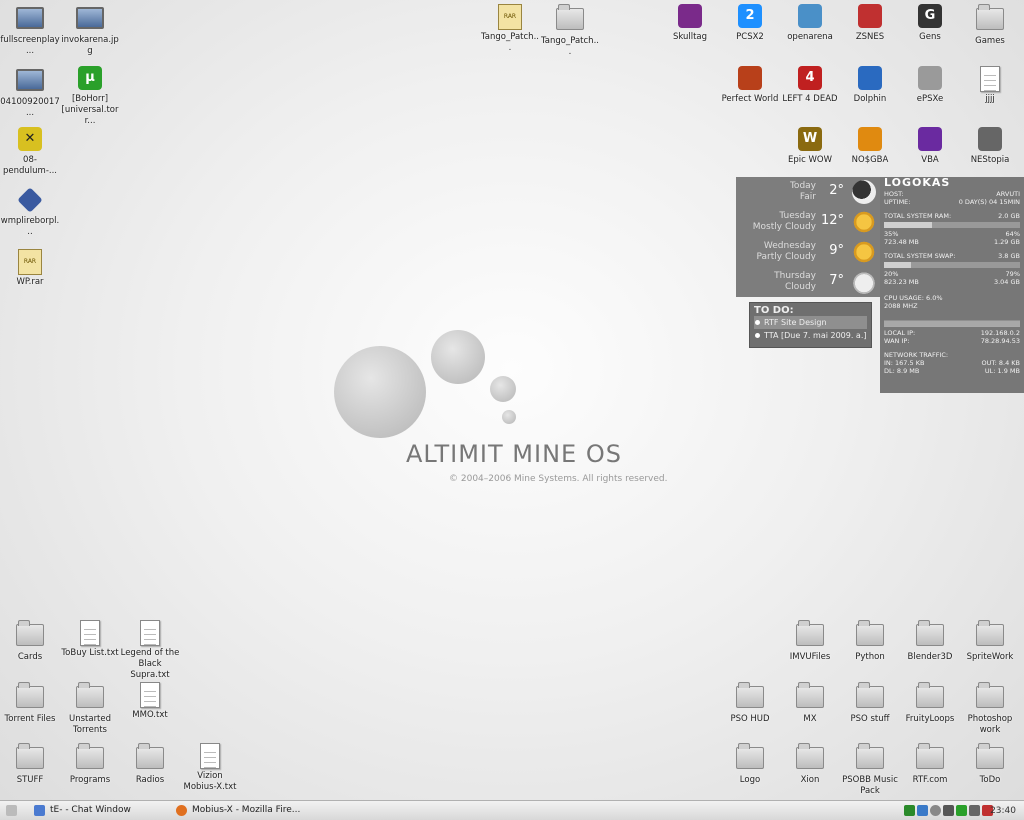 The image size is (1024, 820). Describe the element at coordinates (990, 780) in the screenshot. I see `desktop-icon-label: ToDo` at that location.